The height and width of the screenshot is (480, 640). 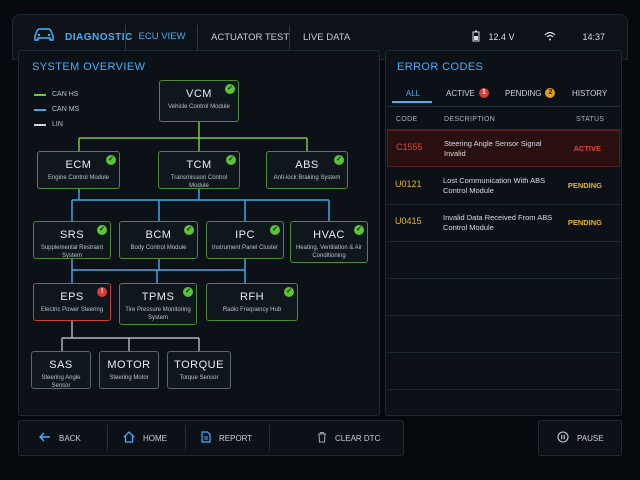 I want to click on ecu-node-torque: TORQUE Torque Sensor, so click(x=199, y=370).